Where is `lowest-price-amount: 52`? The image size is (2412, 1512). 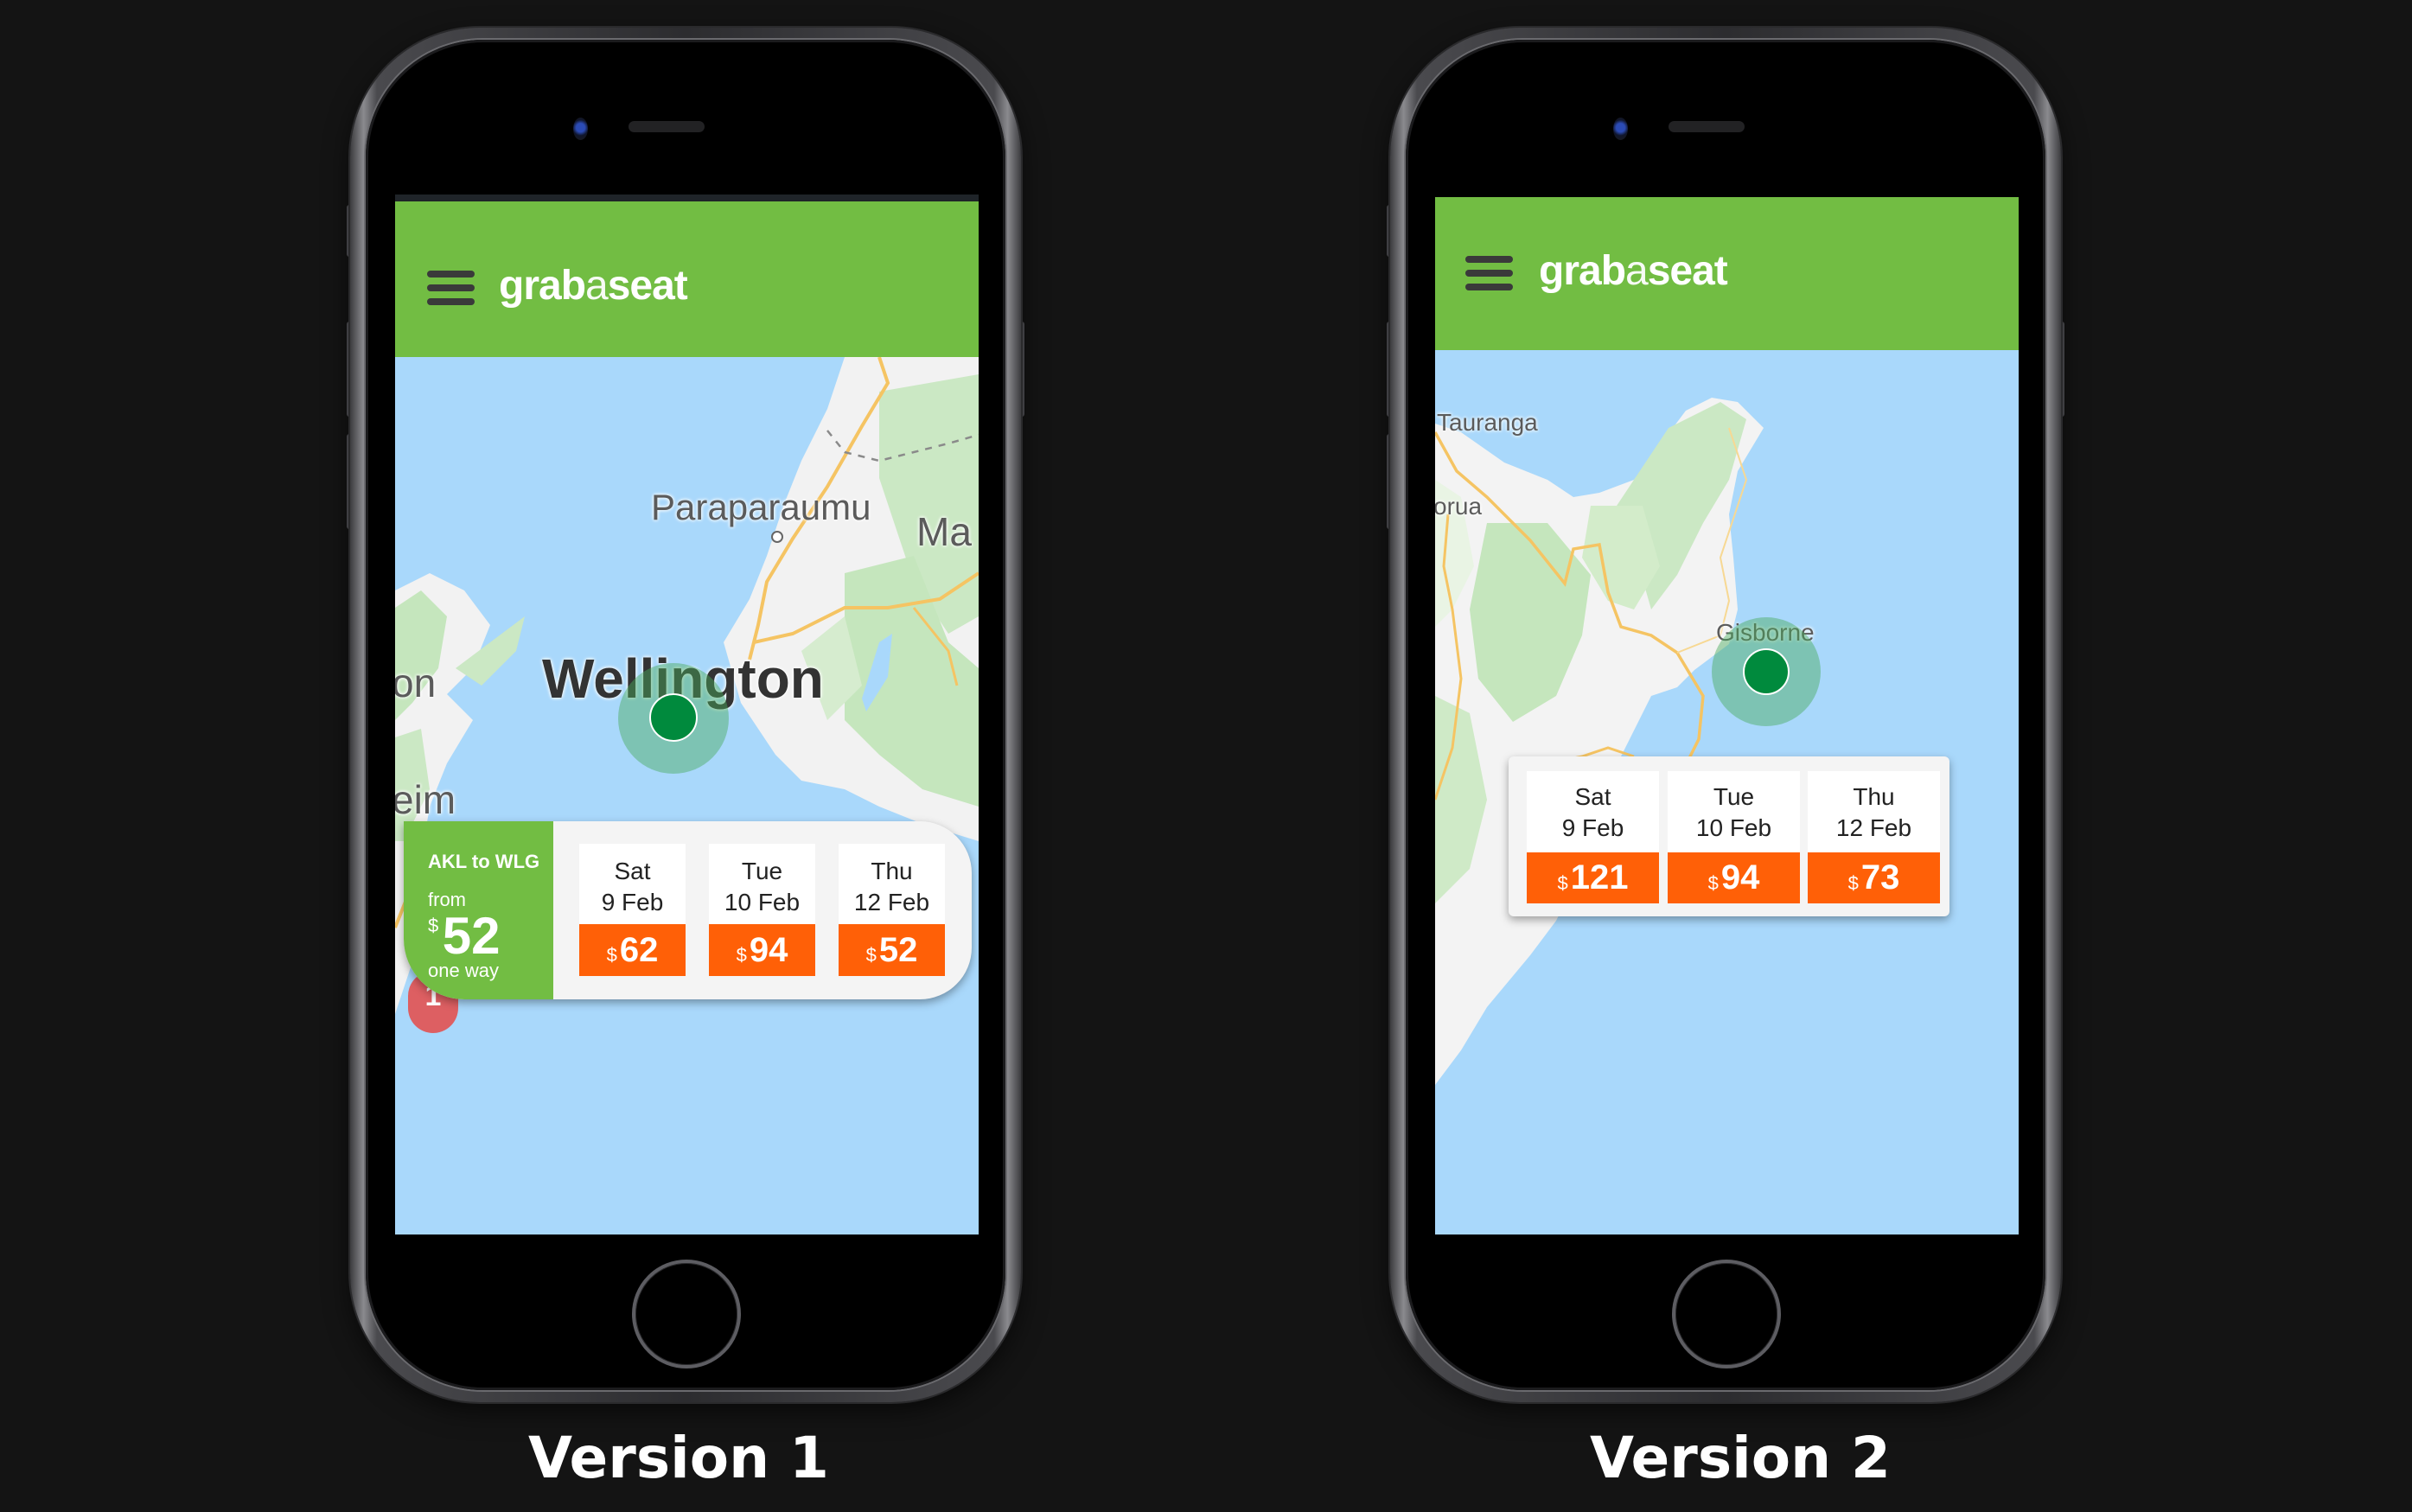
lowest-price-amount: 52 is located at coordinates (471, 936).